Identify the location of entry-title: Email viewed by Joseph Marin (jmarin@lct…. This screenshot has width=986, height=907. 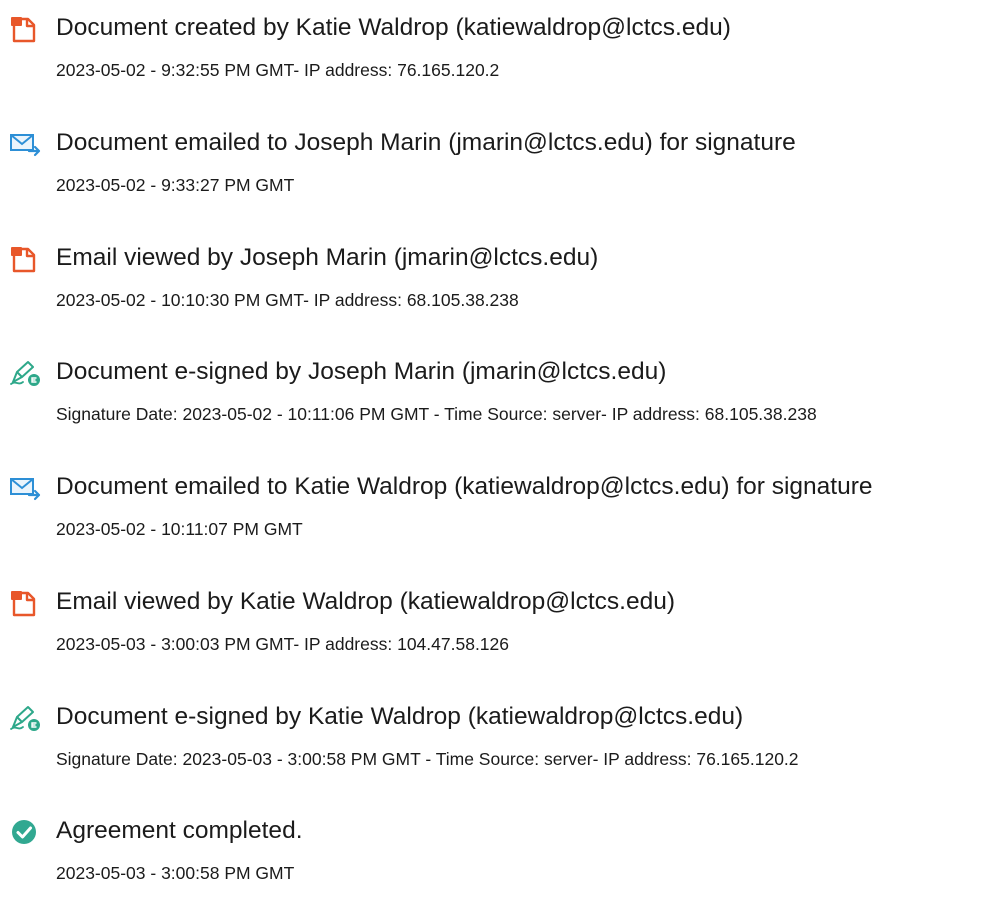
(327, 257).